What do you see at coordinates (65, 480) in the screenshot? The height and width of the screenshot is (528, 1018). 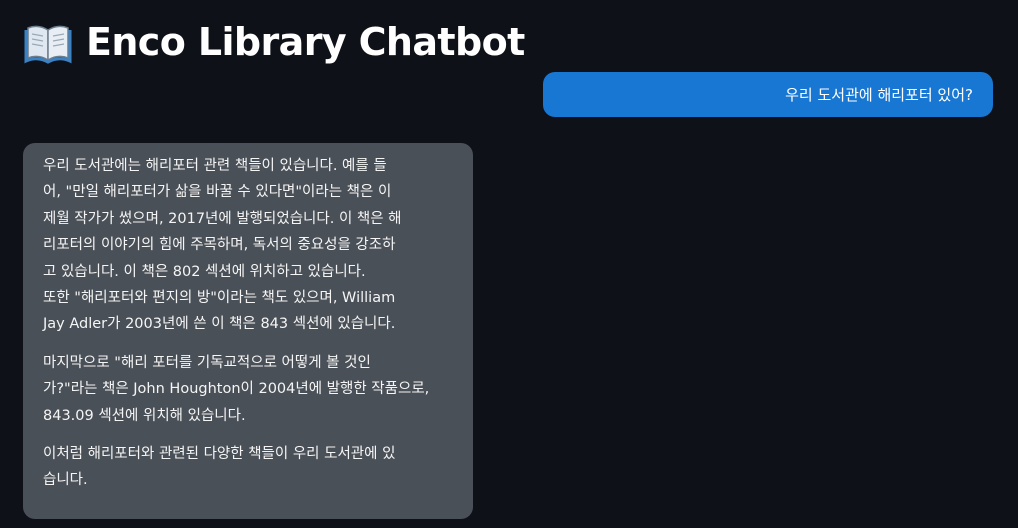 I see `assistant-message-line: 습니다.` at bounding box center [65, 480].